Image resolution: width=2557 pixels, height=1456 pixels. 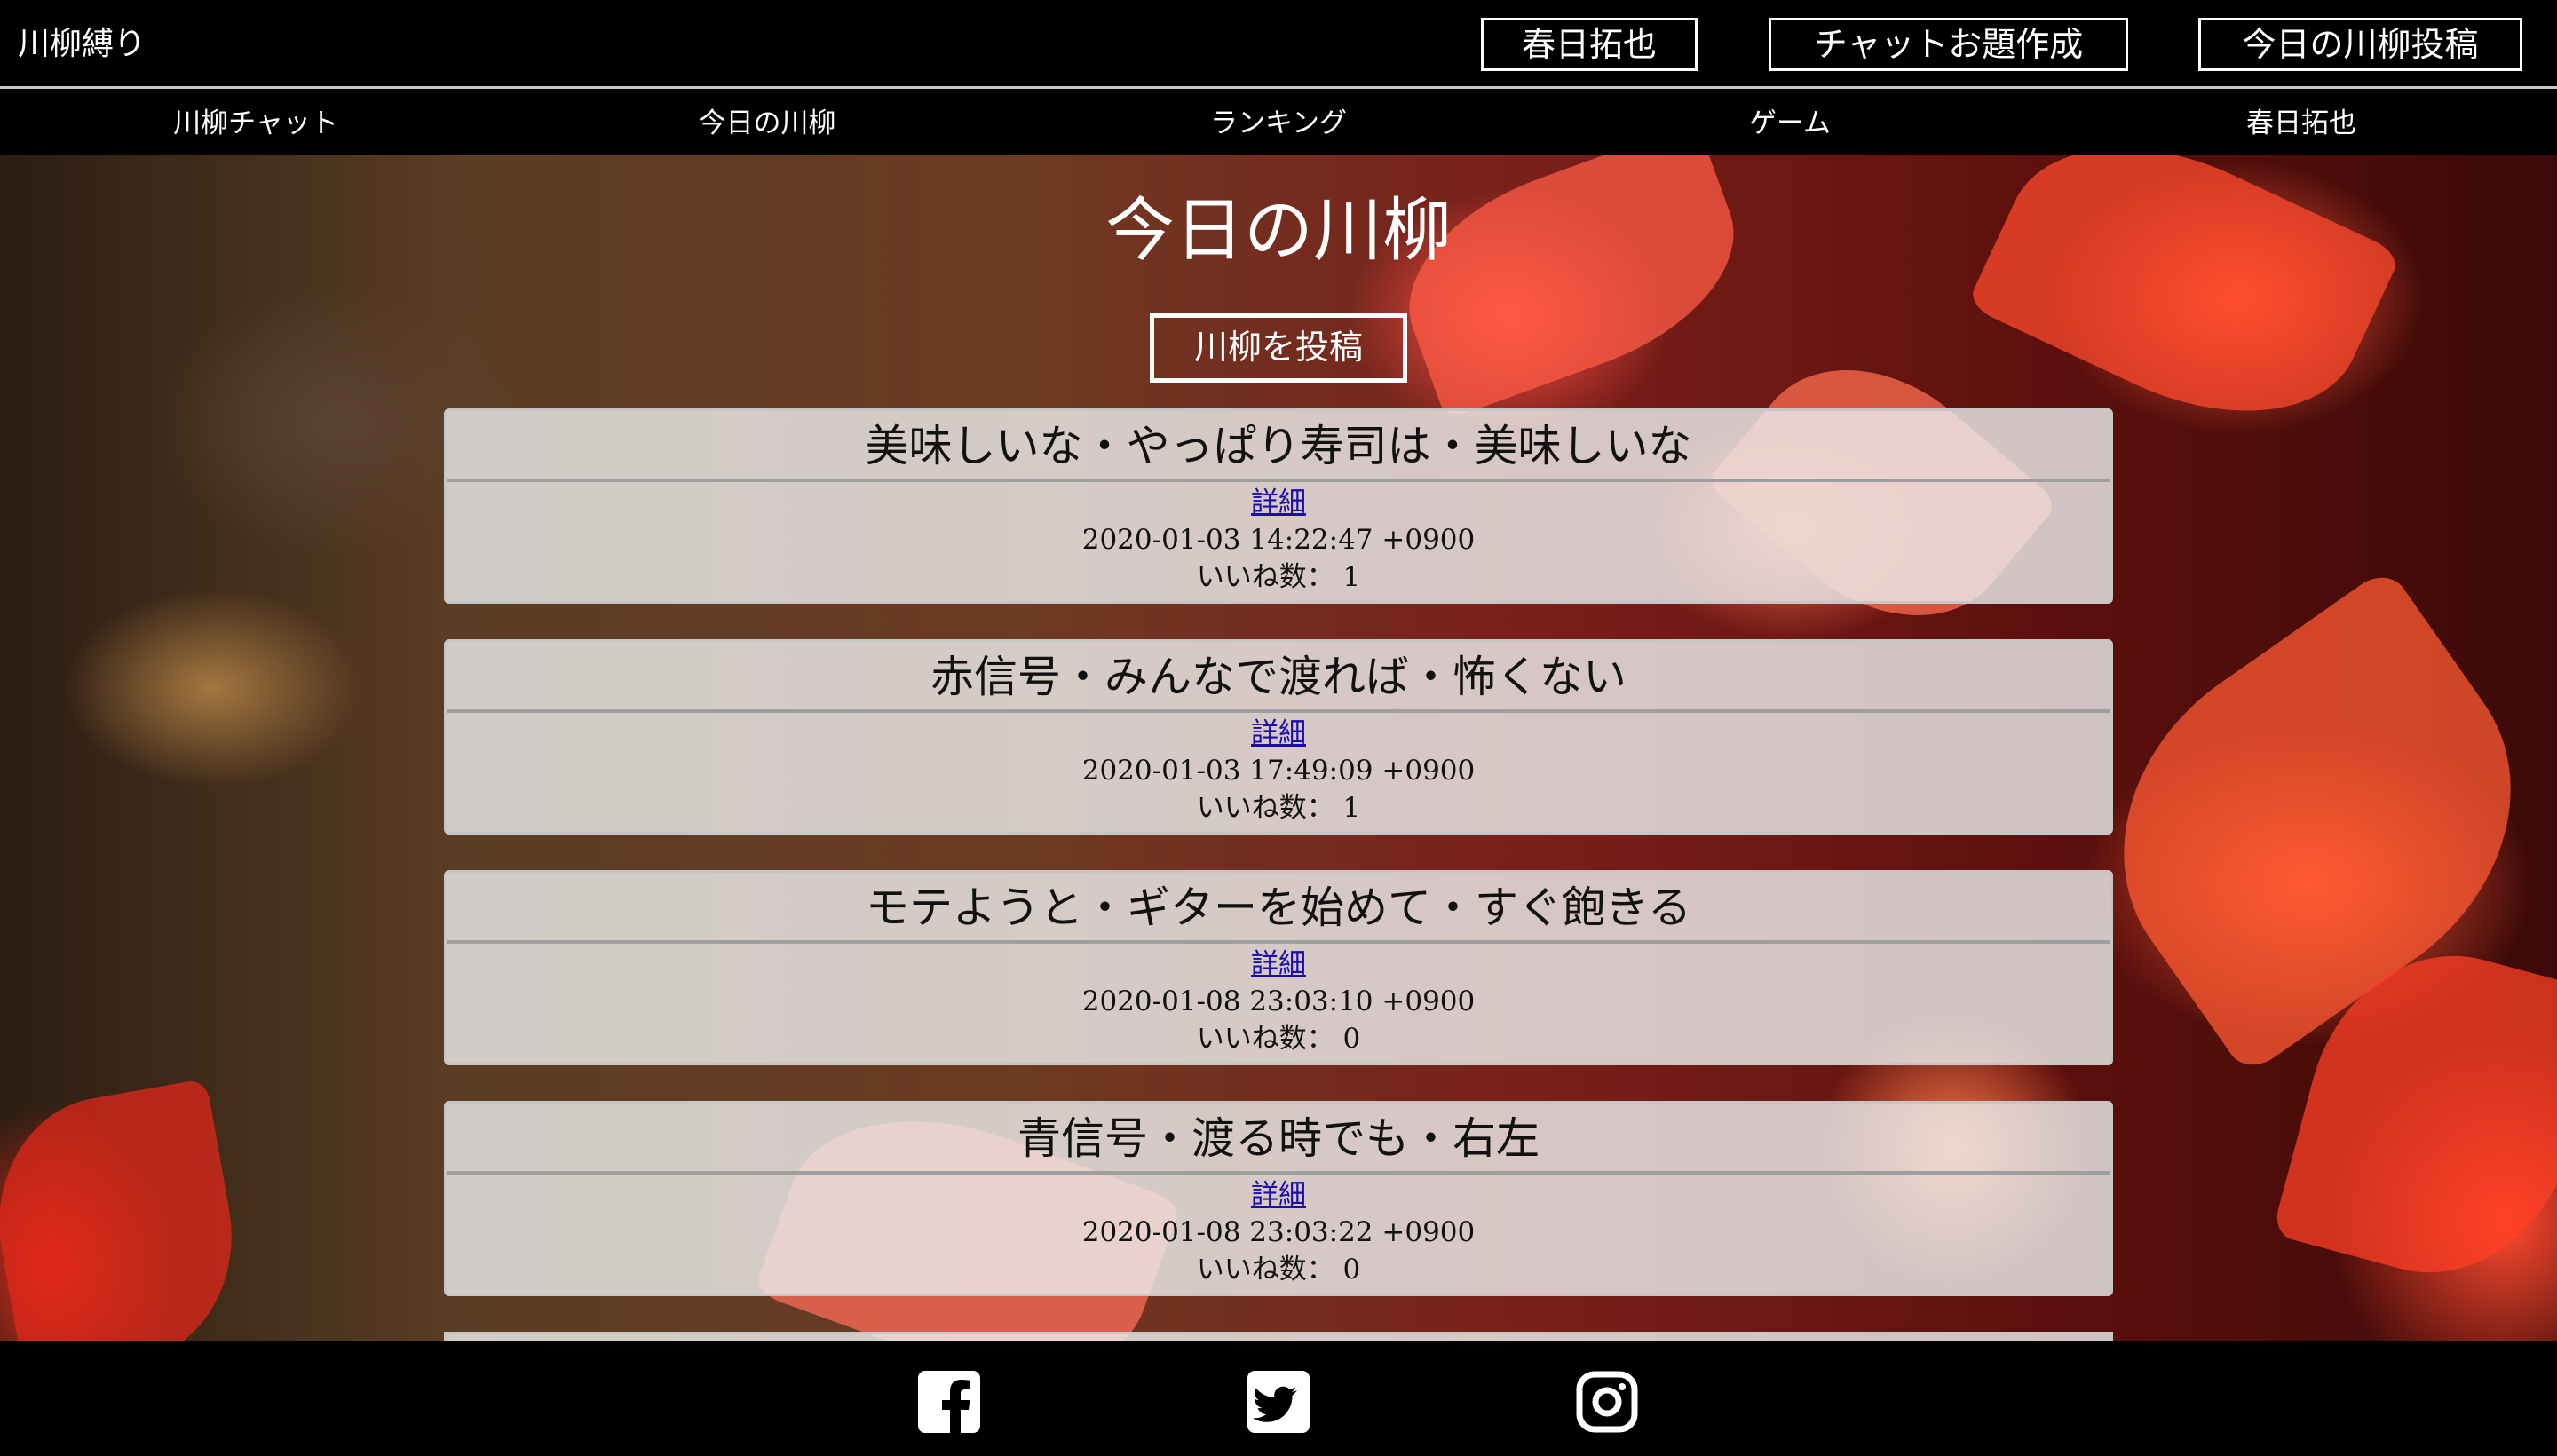 What do you see at coordinates (1278, 1001) in the screenshot?
I see `post-timestamp: 2020-01-08 23:03:10 +0900` at bounding box center [1278, 1001].